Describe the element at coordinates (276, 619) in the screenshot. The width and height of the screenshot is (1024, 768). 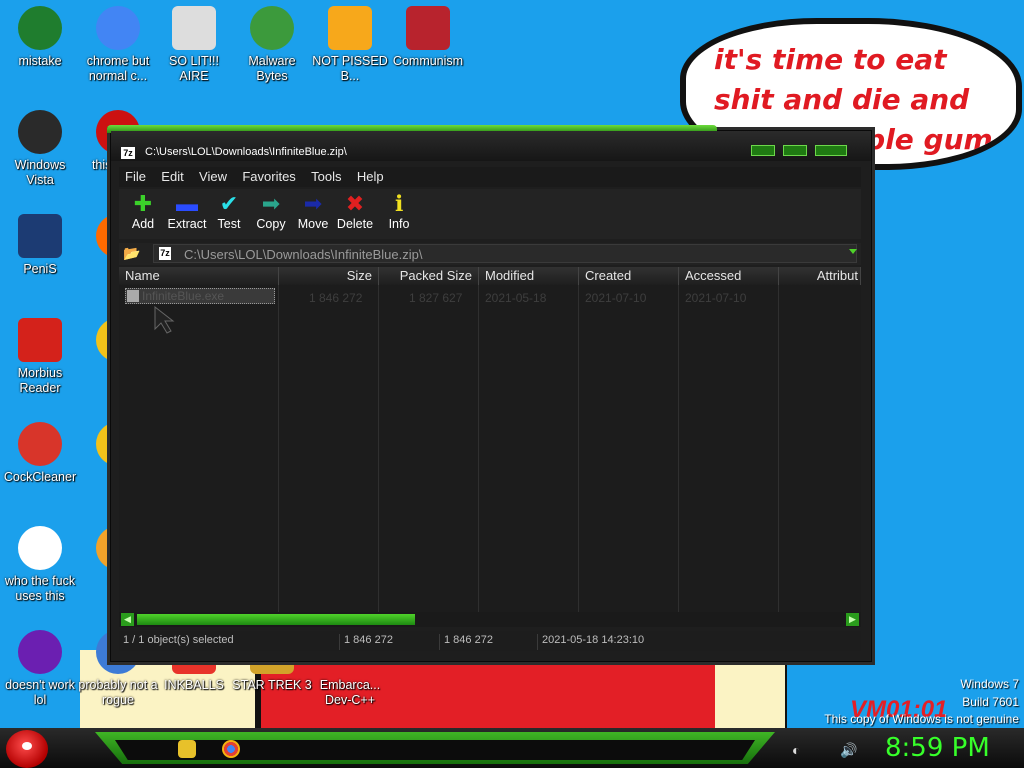
I see `scrollbar-thumb` at that location.